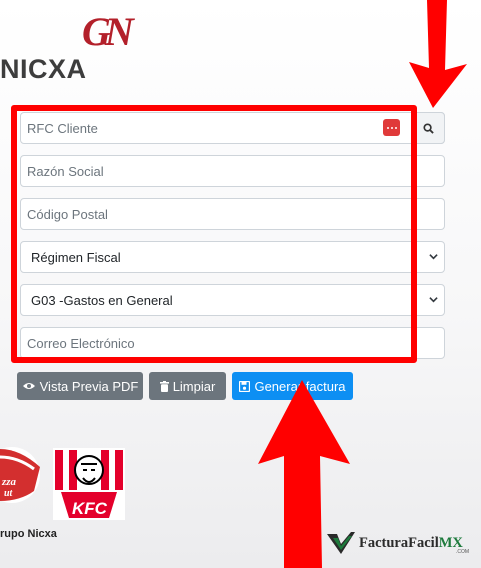 Image resolution: width=481 pixels, height=568 pixels. I want to click on kfc-logo: KFC, so click(89, 484).